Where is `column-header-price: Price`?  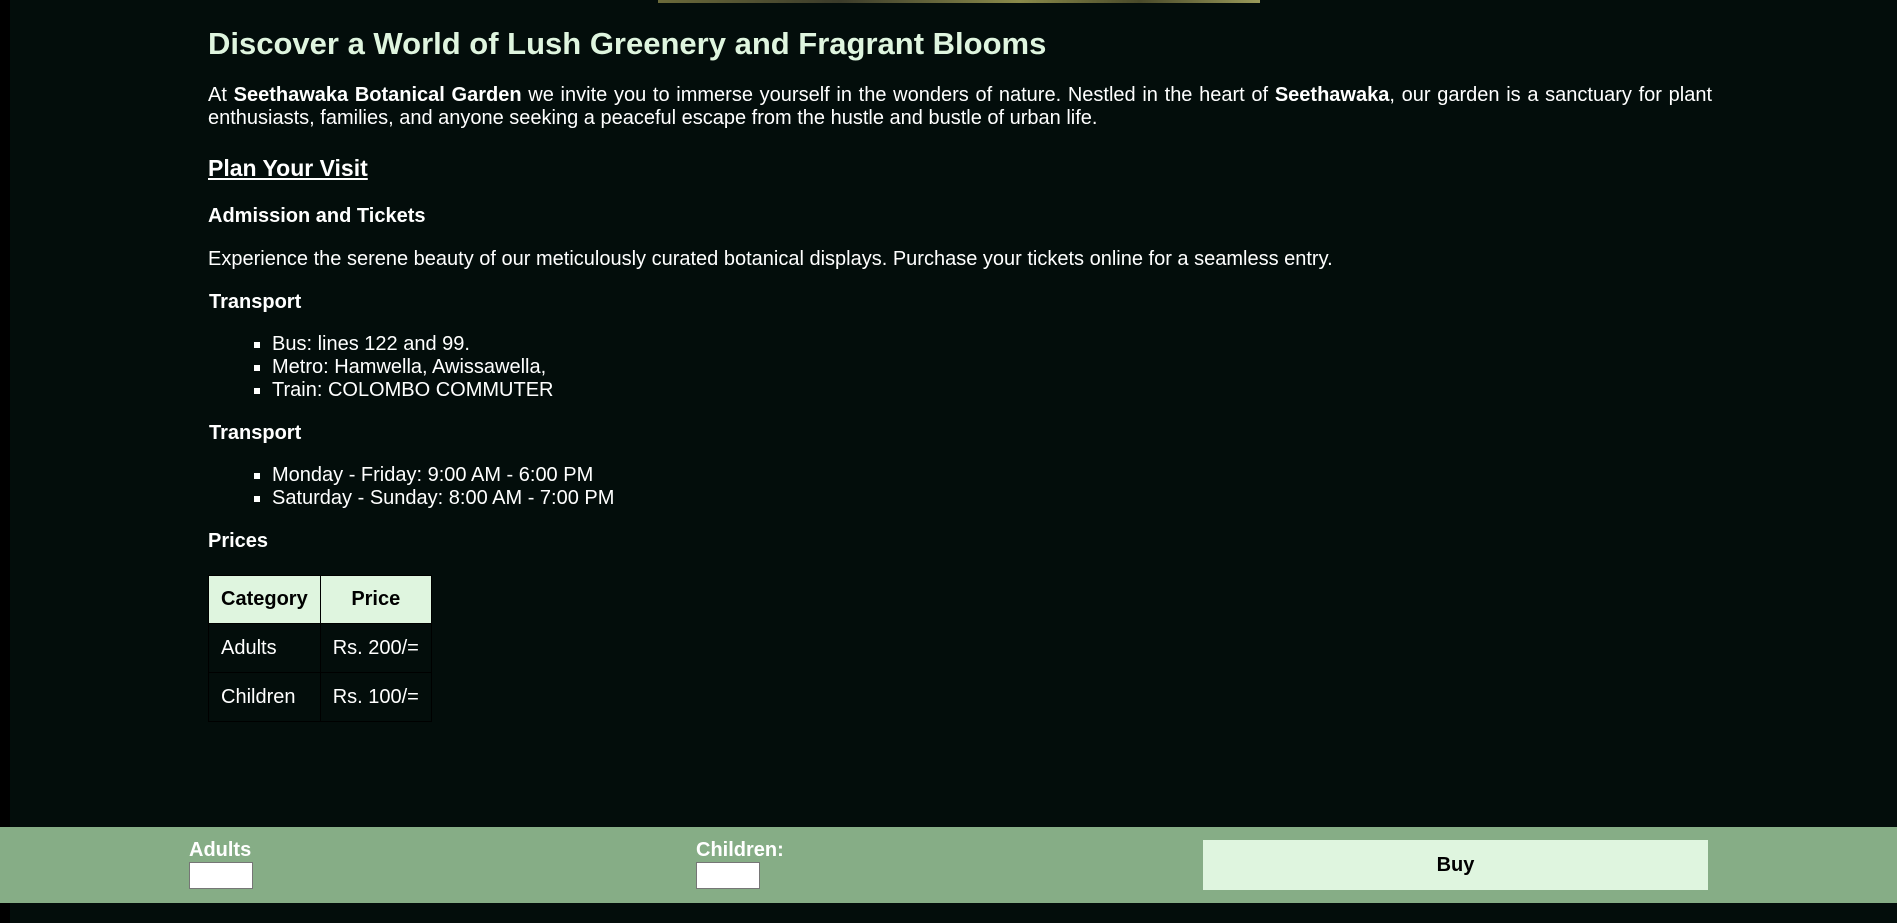
column-header-price: Price is located at coordinates (375, 599).